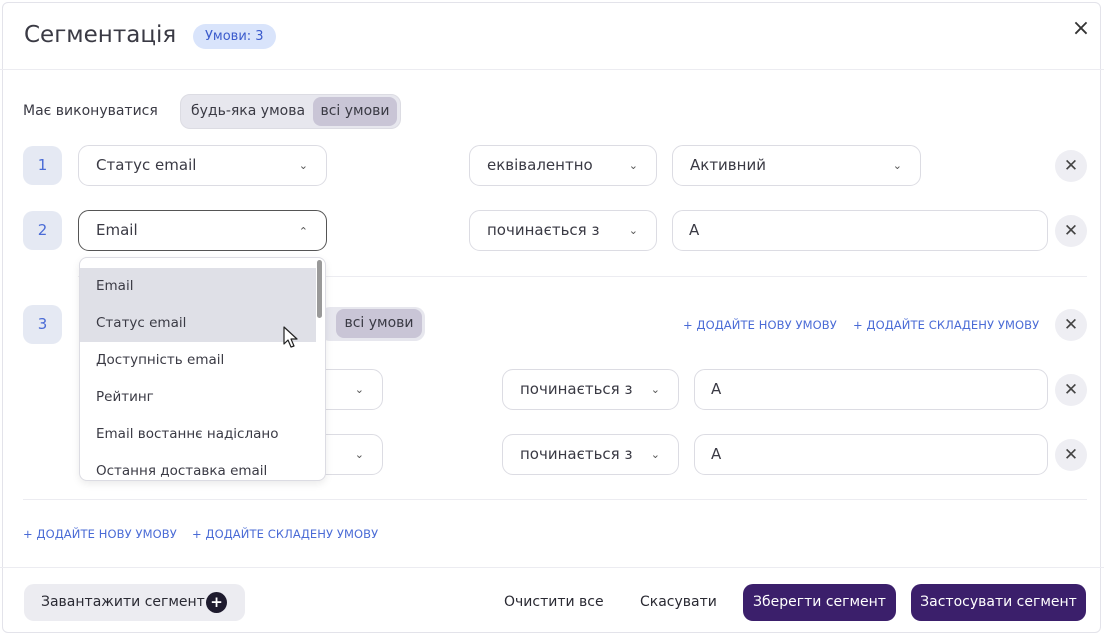 This screenshot has height=636, width=1104. Describe the element at coordinates (100, 35) in the screenshot. I see `modal-title: Сегментація` at that location.